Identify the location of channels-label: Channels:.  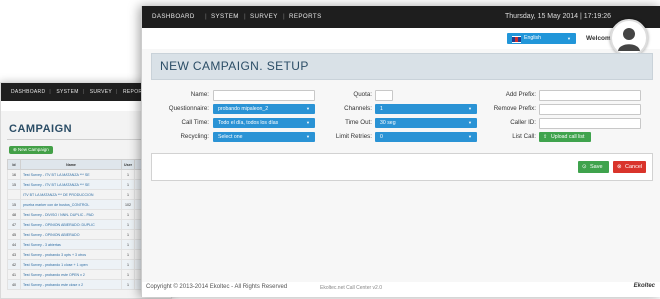
(358, 108).